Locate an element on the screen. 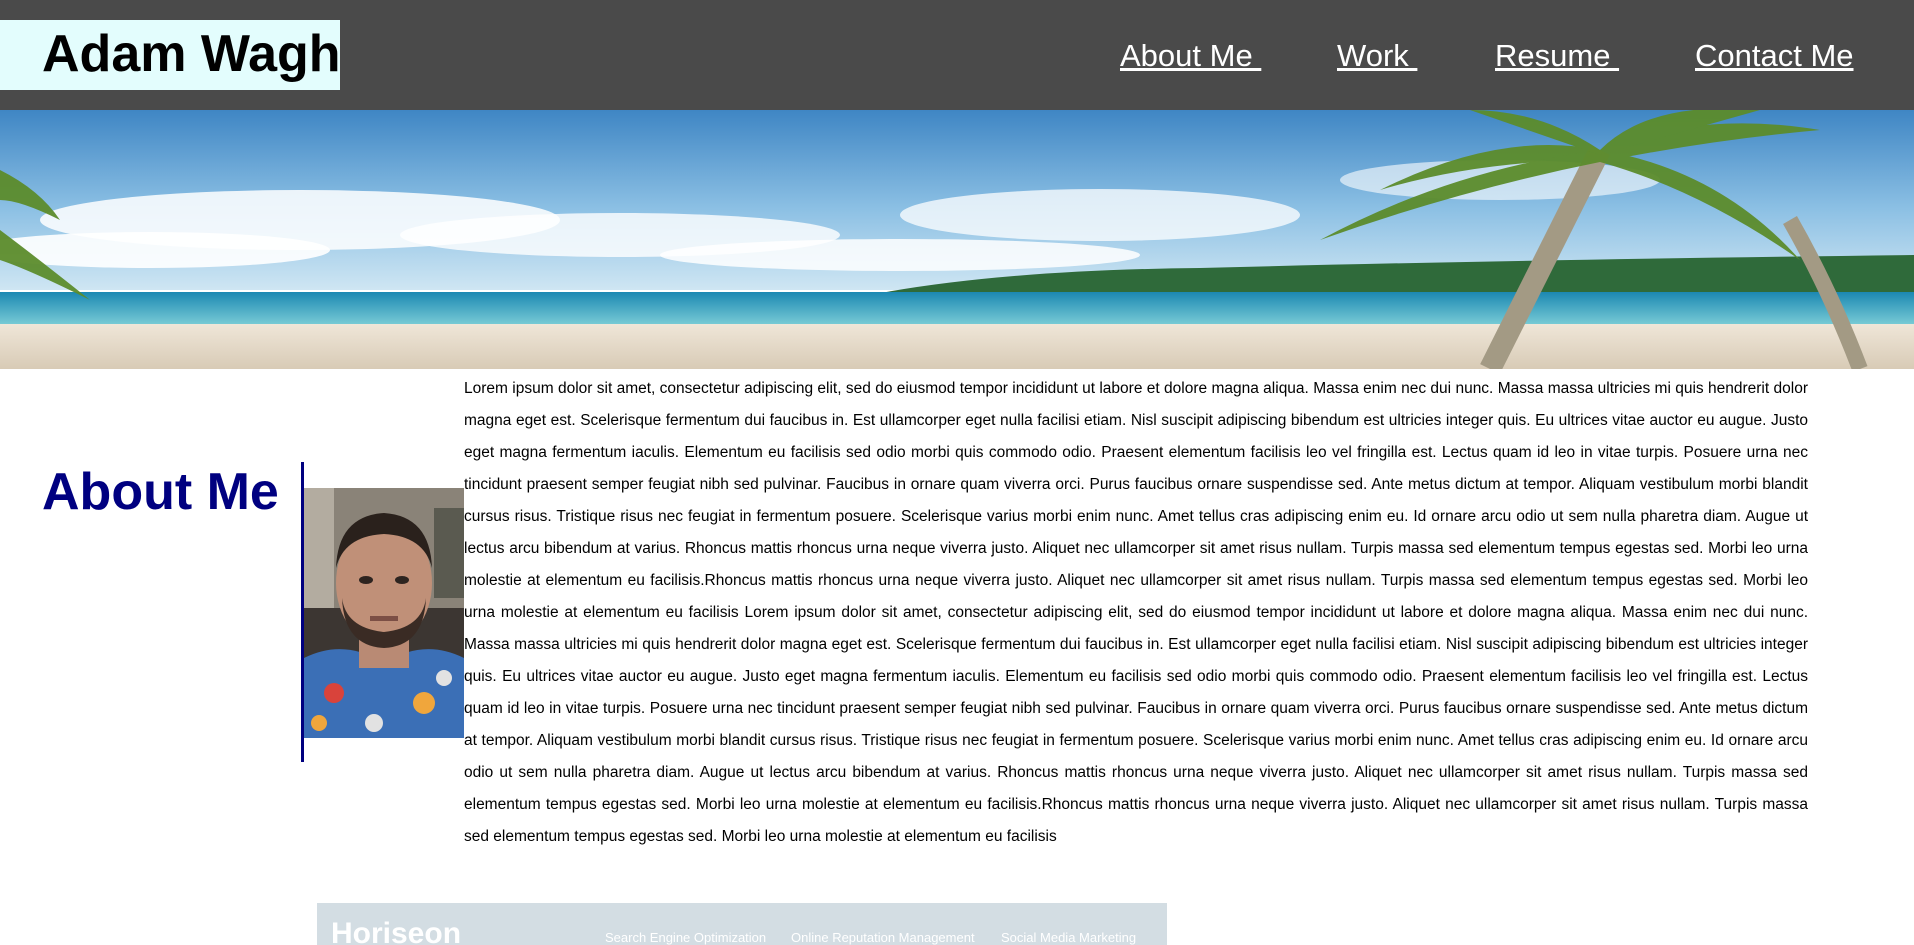  work-preview-nav-item: Search Engine Optimization is located at coordinates (686, 937).